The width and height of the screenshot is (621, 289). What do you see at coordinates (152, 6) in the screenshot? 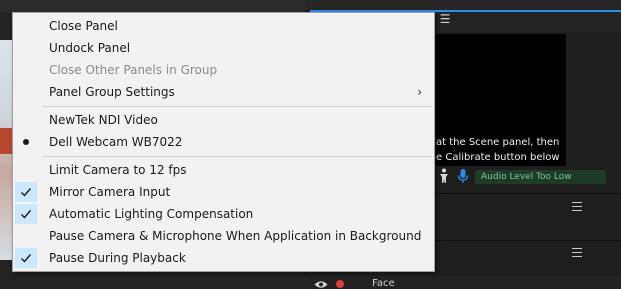
I see `left-panel-header` at bounding box center [152, 6].